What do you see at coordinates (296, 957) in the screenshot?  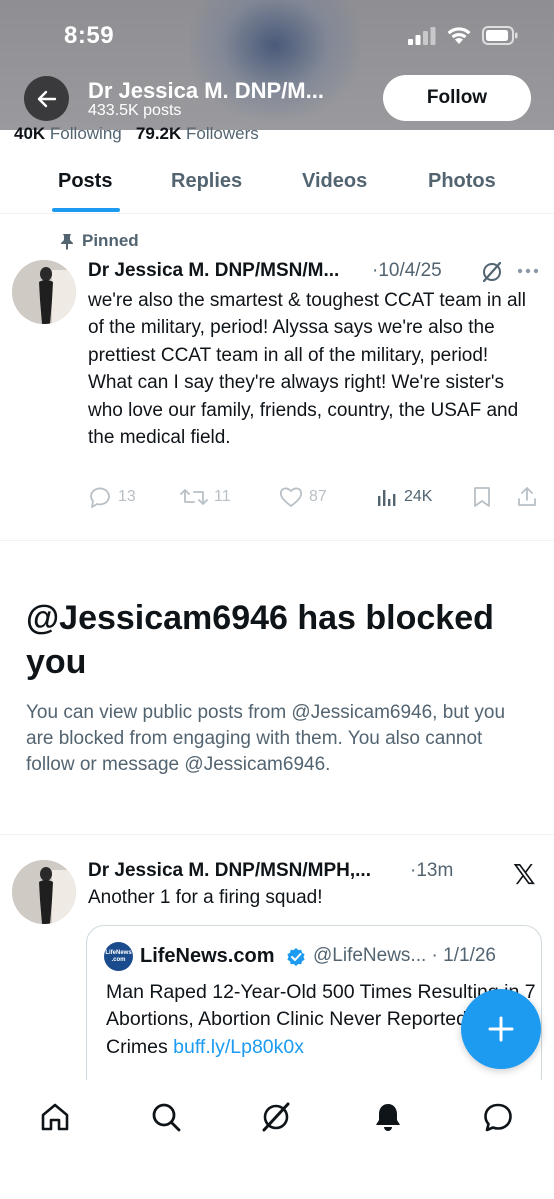 I see `verified-icon` at bounding box center [296, 957].